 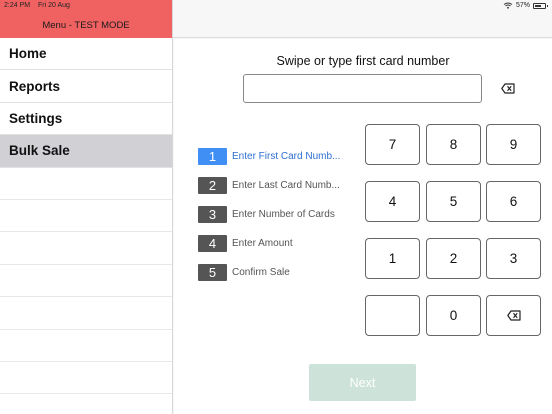 What do you see at coordinates (363, 61) in the screenshot?
I see `card-prompt: Swipe or type first card number` at bounding box center [363, 61].